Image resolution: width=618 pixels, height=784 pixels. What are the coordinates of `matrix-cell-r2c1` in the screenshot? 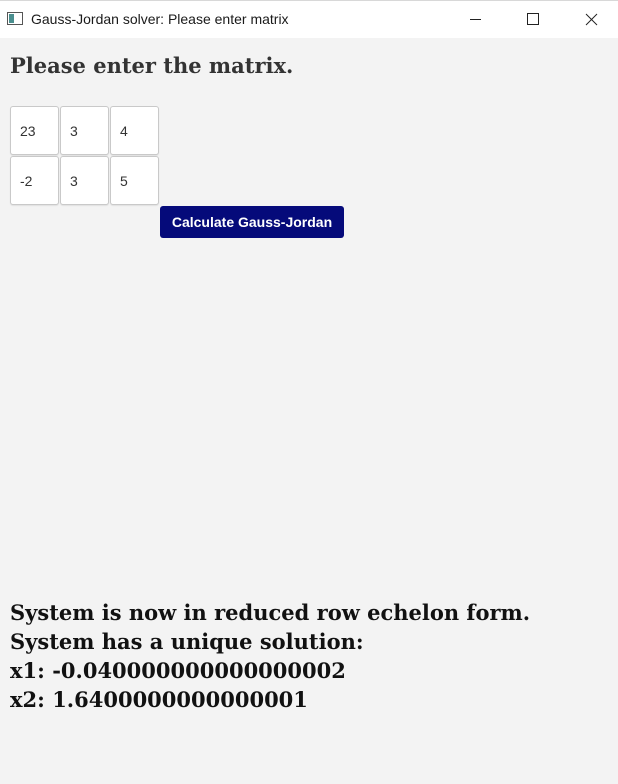 It's located at (34, 180).